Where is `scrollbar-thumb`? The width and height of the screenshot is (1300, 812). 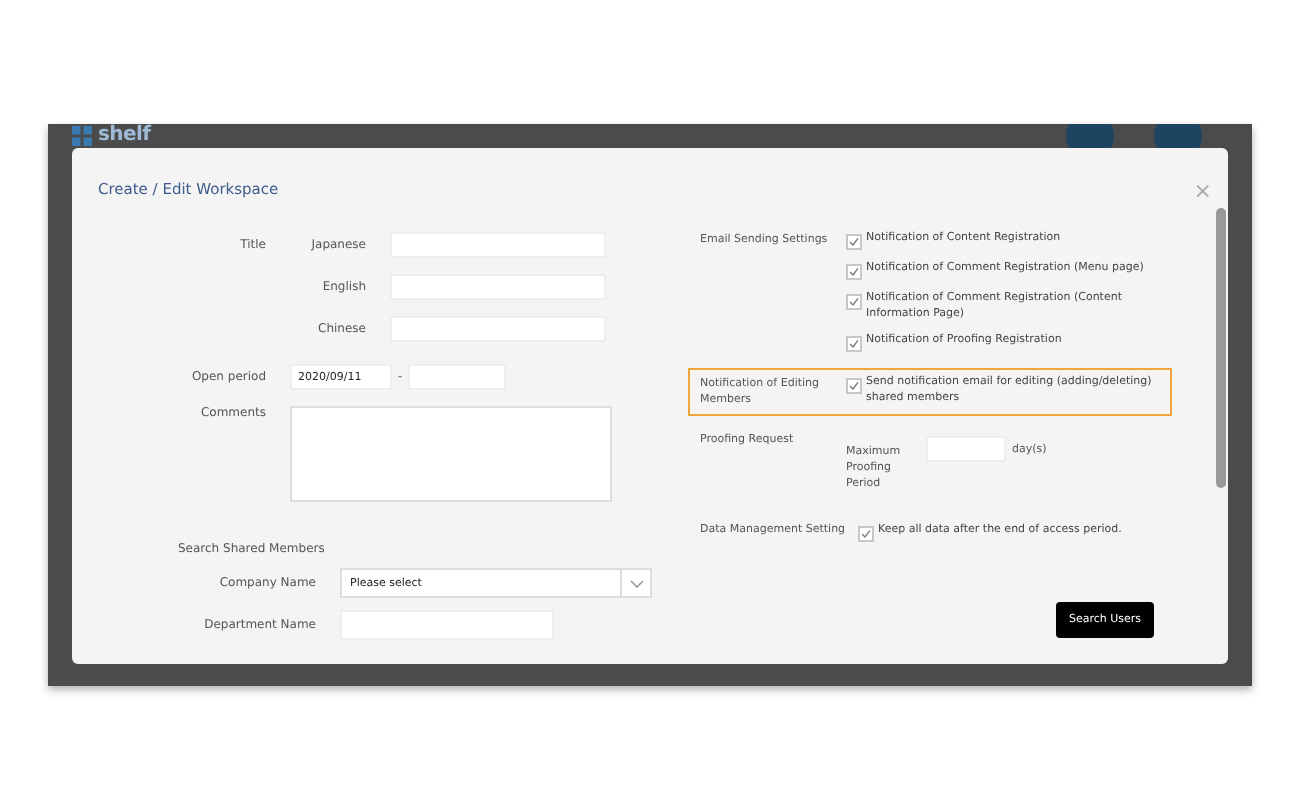
scrollbar-thumb is located at coordinates (1221, 348).